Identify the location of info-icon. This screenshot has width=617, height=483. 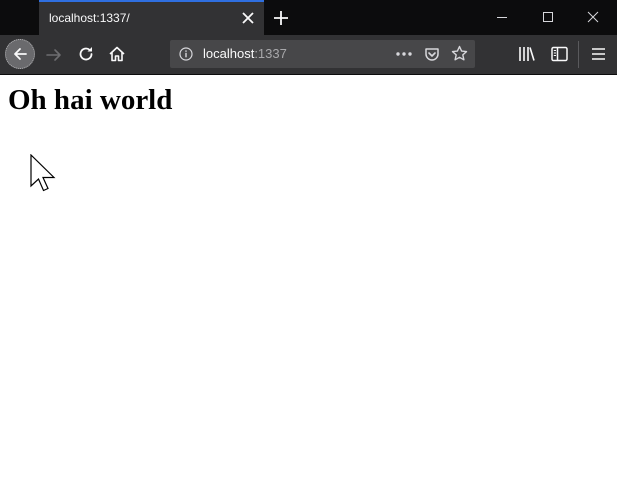
(186, 54).